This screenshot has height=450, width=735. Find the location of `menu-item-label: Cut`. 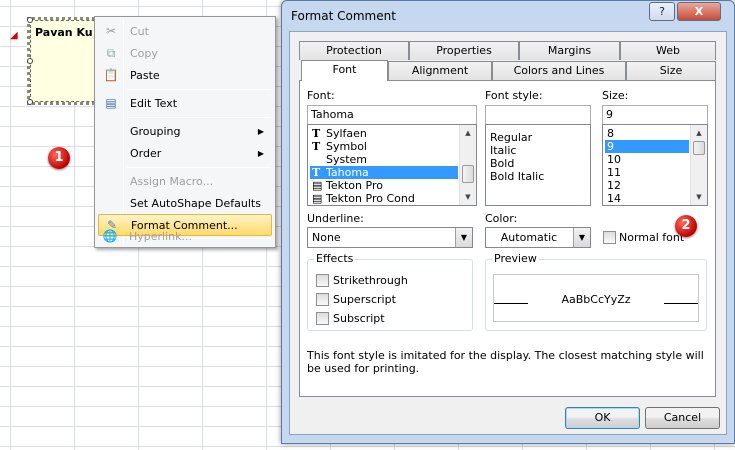

menu-item-label: Cut is located at coordinates (139, 31).